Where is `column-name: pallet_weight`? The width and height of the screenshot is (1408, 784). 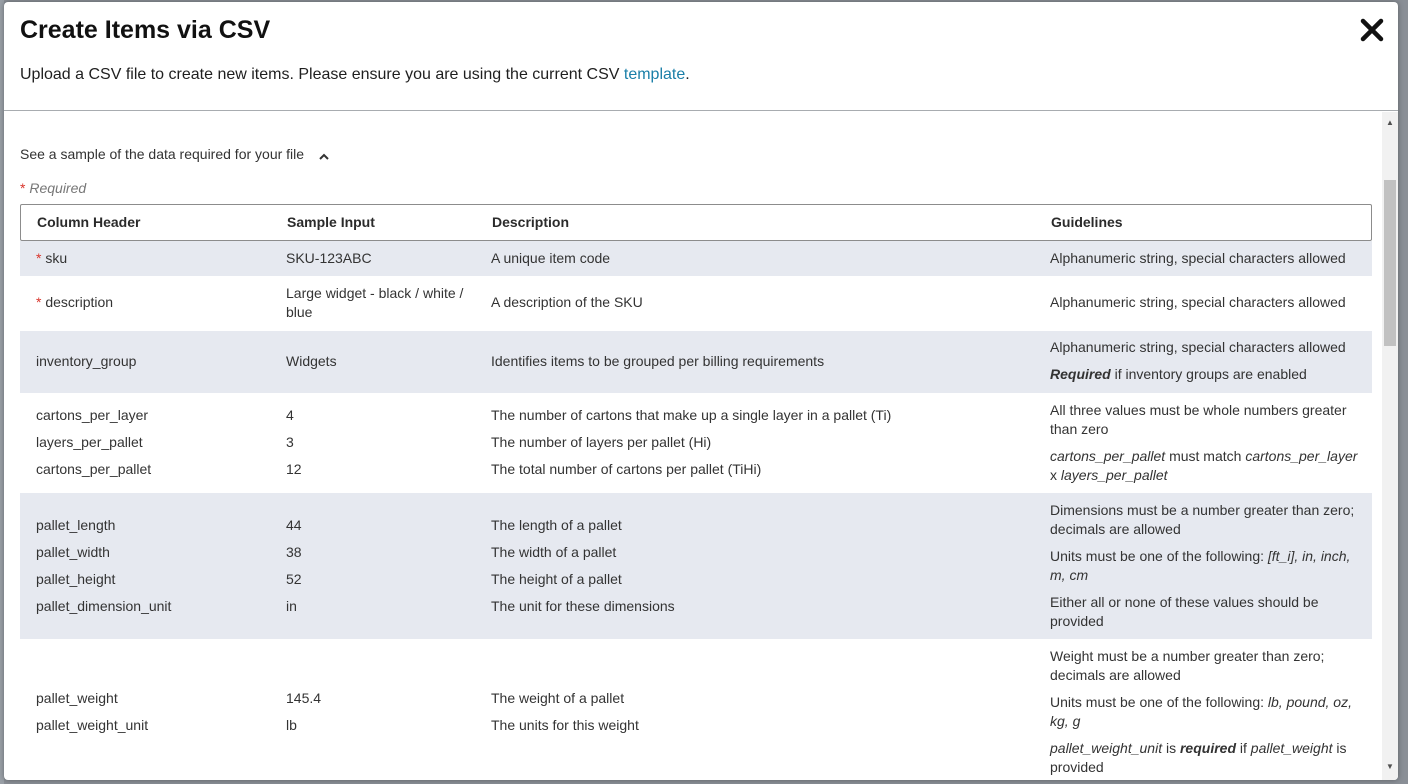 column-name: pallet_weight is located at coordinates (77, 698).